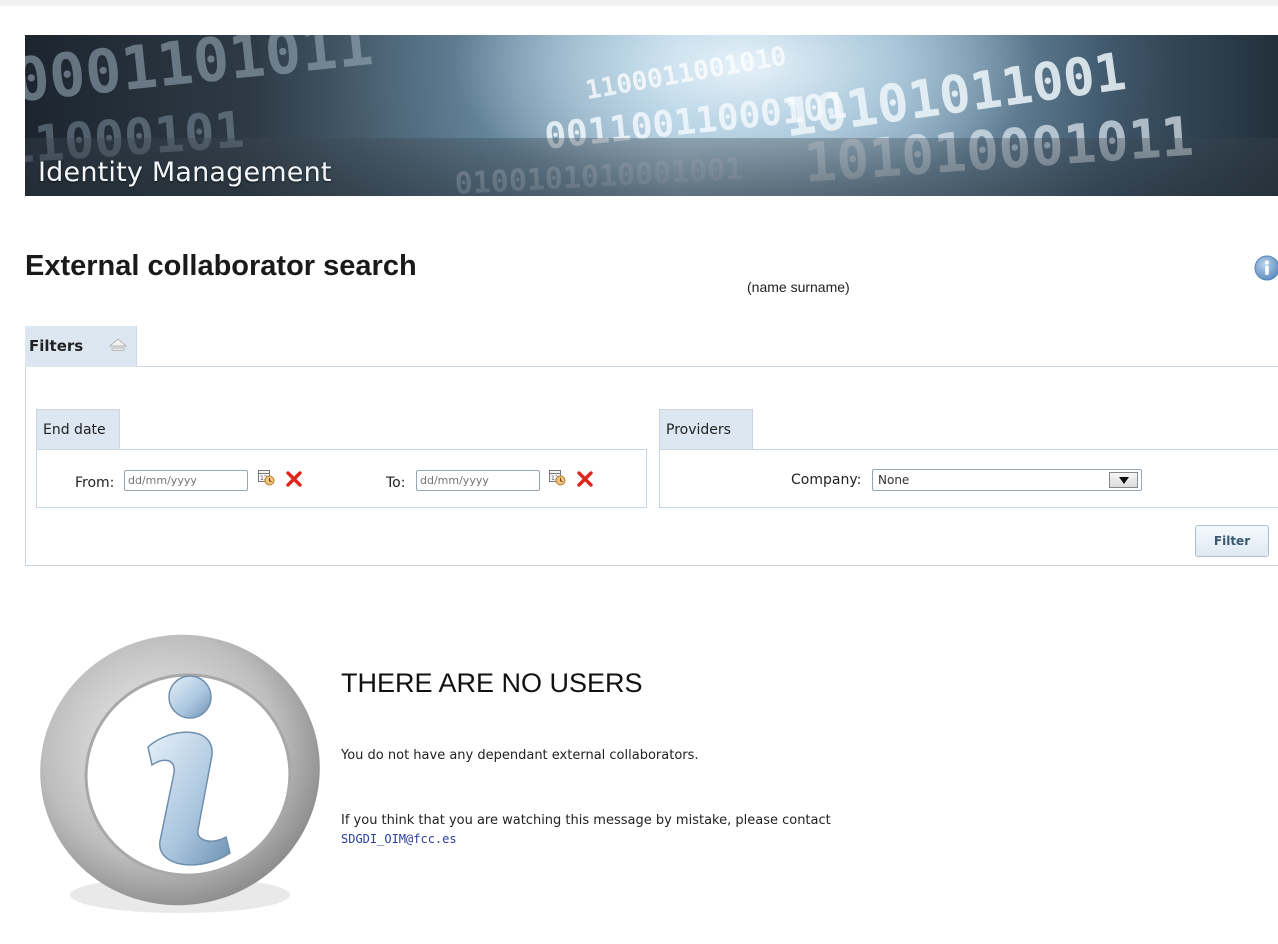  What do you see at coordinates (492, 683) in the screenshot?
I see `empty-state-title: THERE ARE NO USERS` at bounding box center [492, 683].